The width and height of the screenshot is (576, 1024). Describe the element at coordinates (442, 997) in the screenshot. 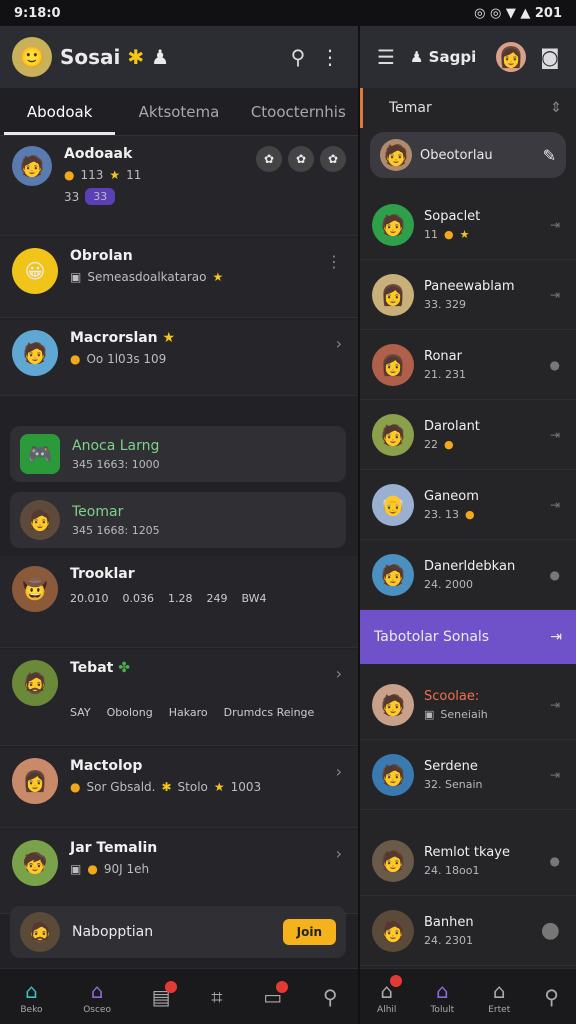

I see `nav-store: ⌂ Tolult` at that location.